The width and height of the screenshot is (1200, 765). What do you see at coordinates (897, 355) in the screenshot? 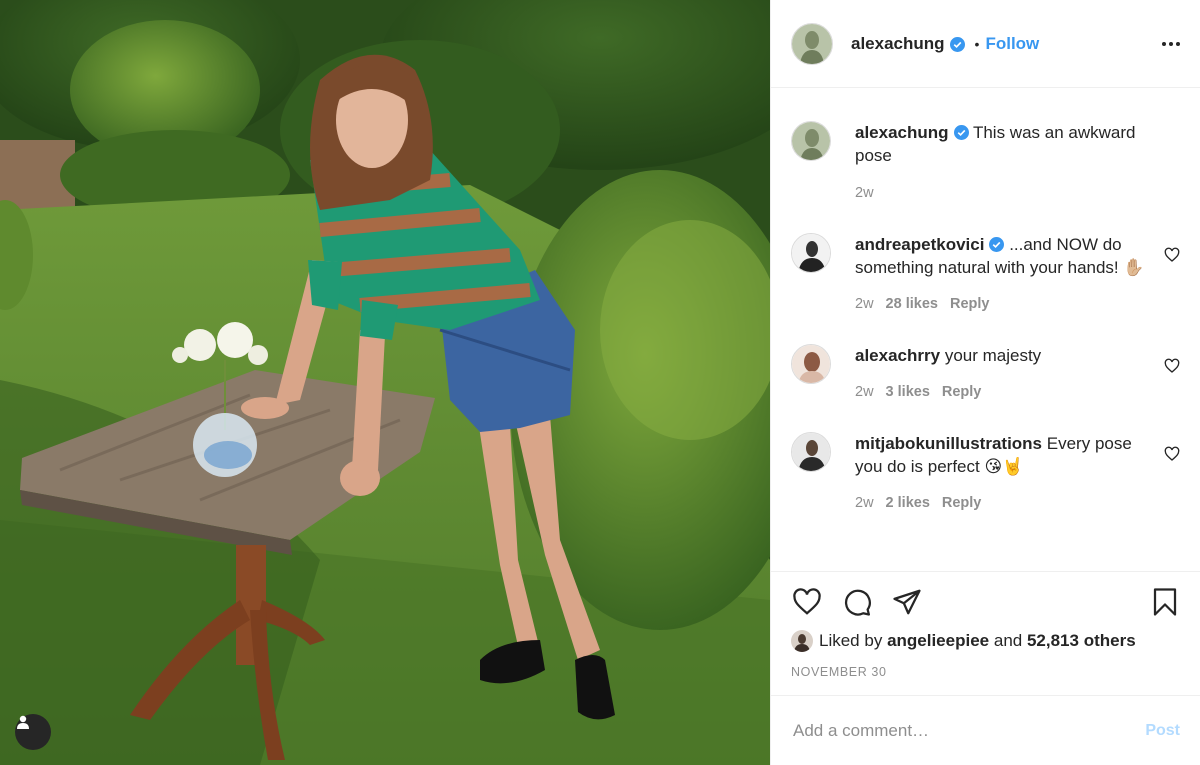
I see `comment-username: alexachrry` at bounding box center [897, 355].